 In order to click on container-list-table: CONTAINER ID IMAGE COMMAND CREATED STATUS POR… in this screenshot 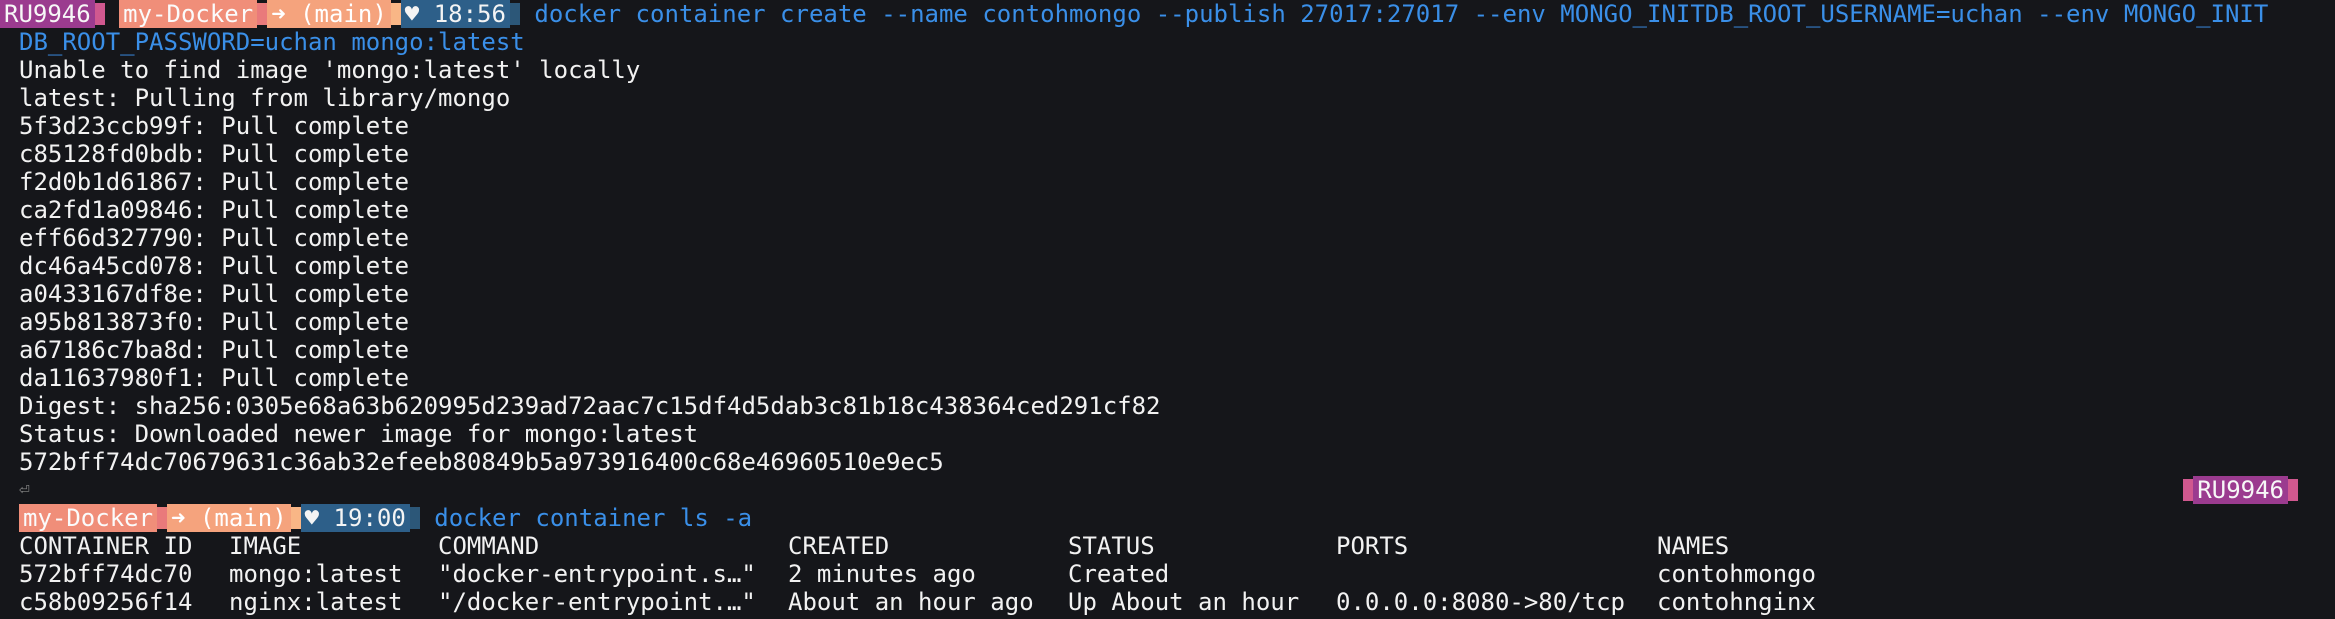, I will do `click(917, 574)`.